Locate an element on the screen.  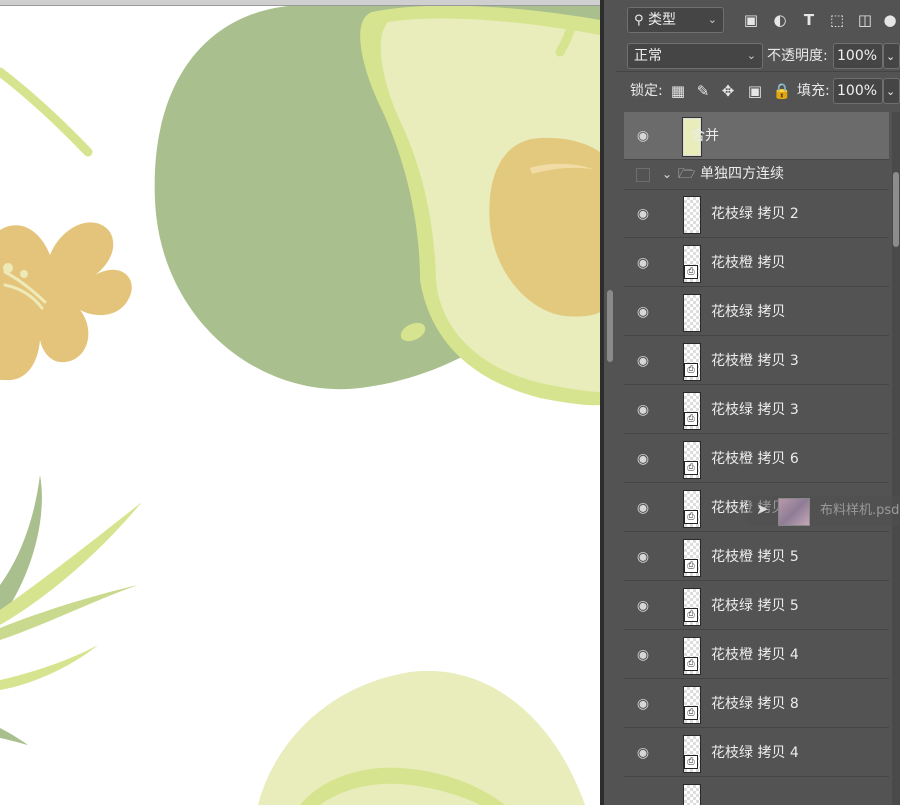
layer-row: ◉ ⎙ 花枝绿 拷贝 4 is located at coordinates (756, 753).